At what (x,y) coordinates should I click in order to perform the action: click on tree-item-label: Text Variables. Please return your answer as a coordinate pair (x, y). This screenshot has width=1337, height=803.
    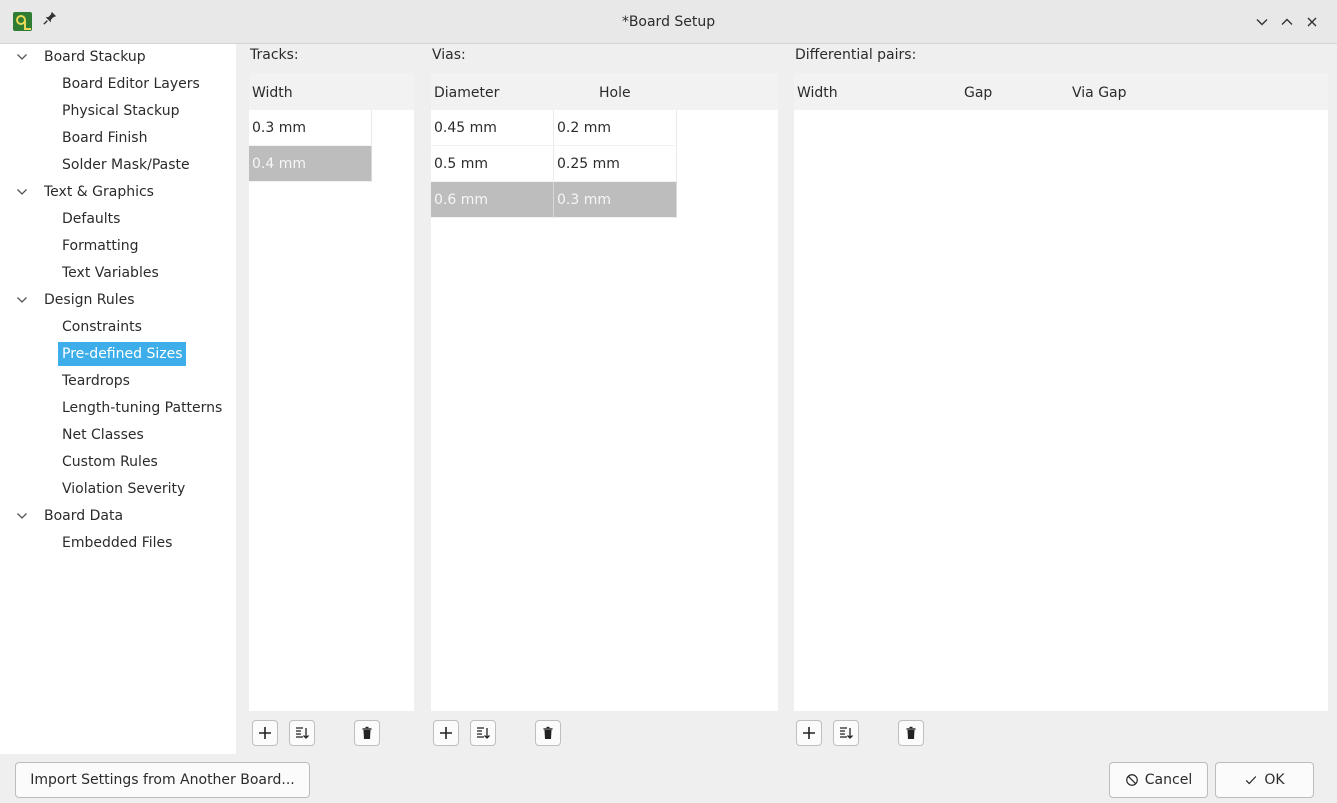
    Looking at the image, I should click on (110, 273).